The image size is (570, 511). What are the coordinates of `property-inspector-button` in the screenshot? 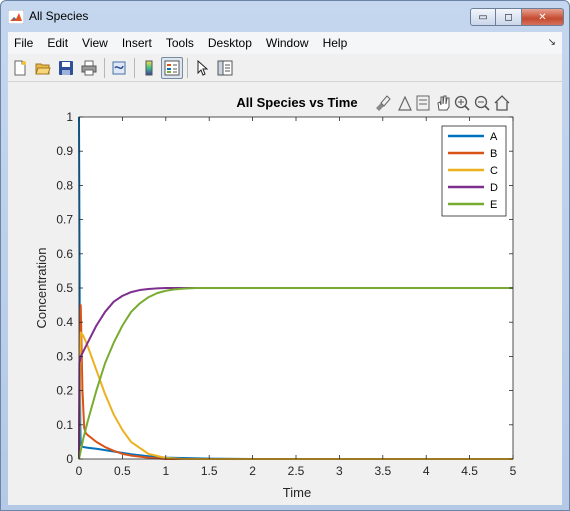 It's located at (225, 68).